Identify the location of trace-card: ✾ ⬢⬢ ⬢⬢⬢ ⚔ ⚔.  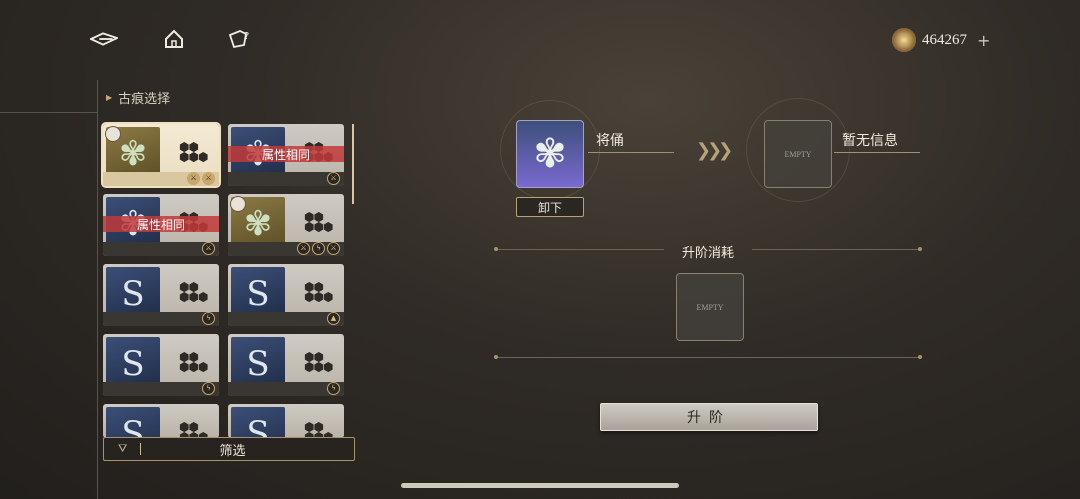
(161, 155).